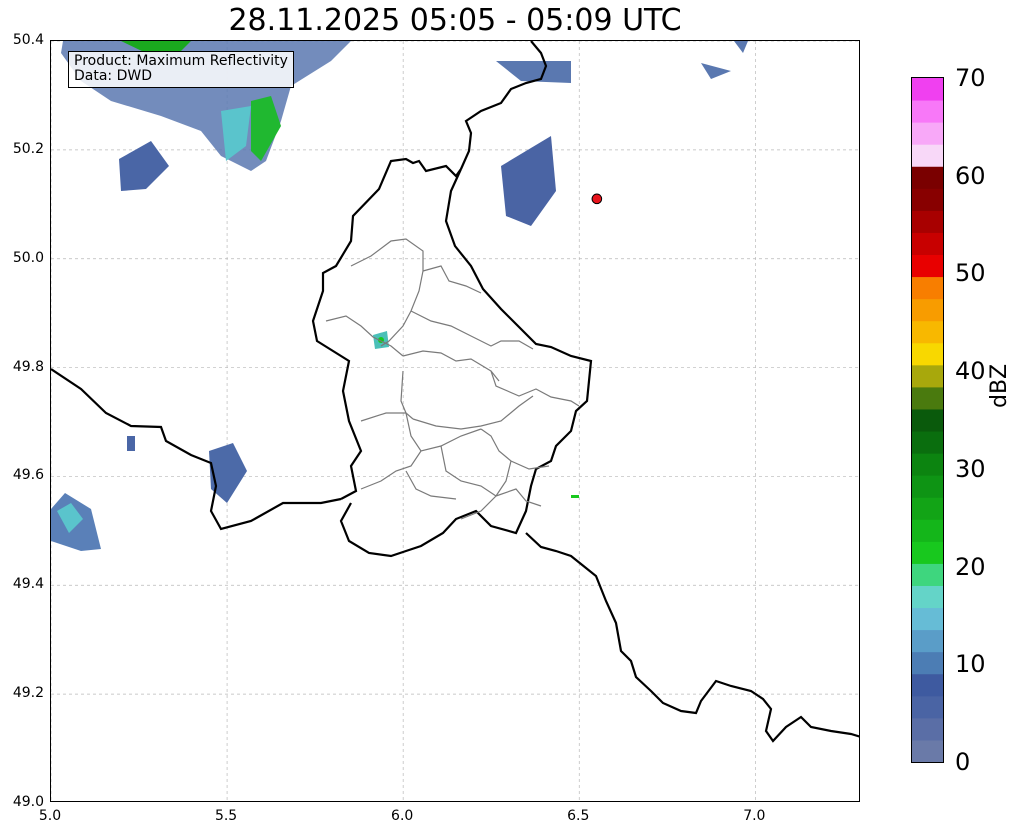 This screenshot has width=1023, height=834. Describe the element at coordinates (452, 379) in the screenshot. I see `district-boundaries` at that location.